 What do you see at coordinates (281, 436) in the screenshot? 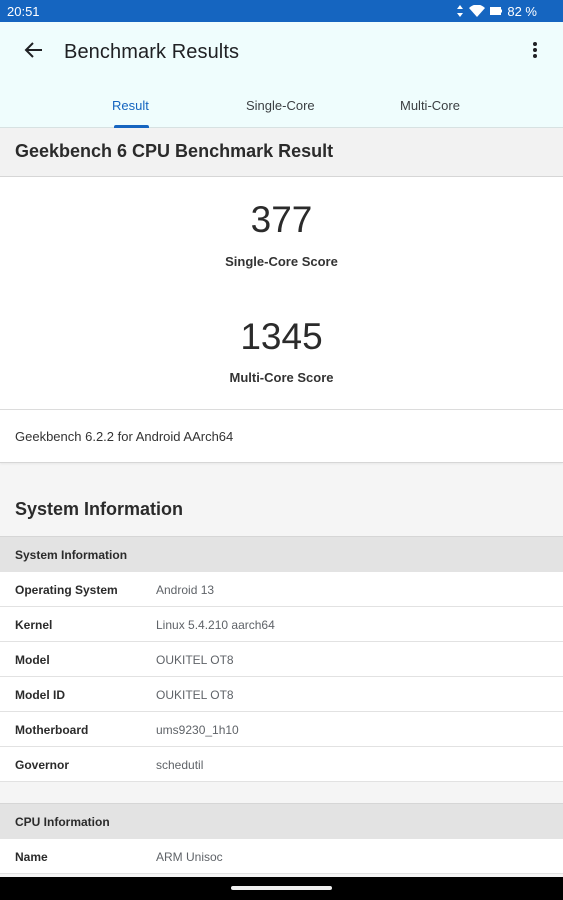
I see `version-row: Geekbench 6.2.2 for Android AArch64` at bounding box center [281, 436].